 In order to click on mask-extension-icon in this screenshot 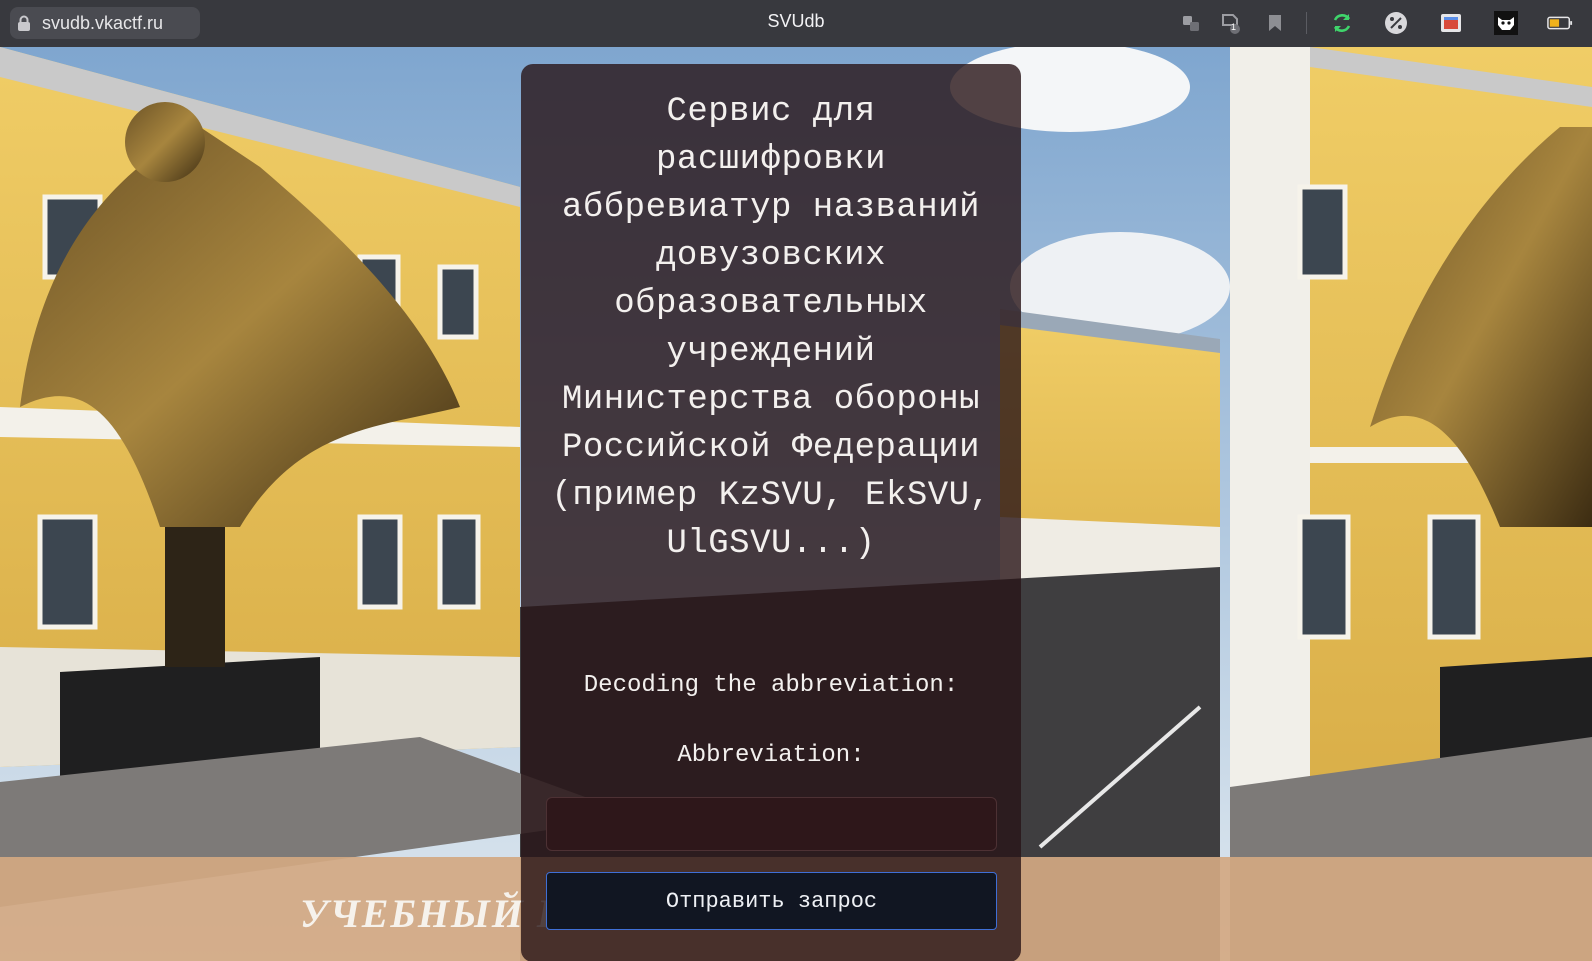, I will do `click(1506, 23)`.